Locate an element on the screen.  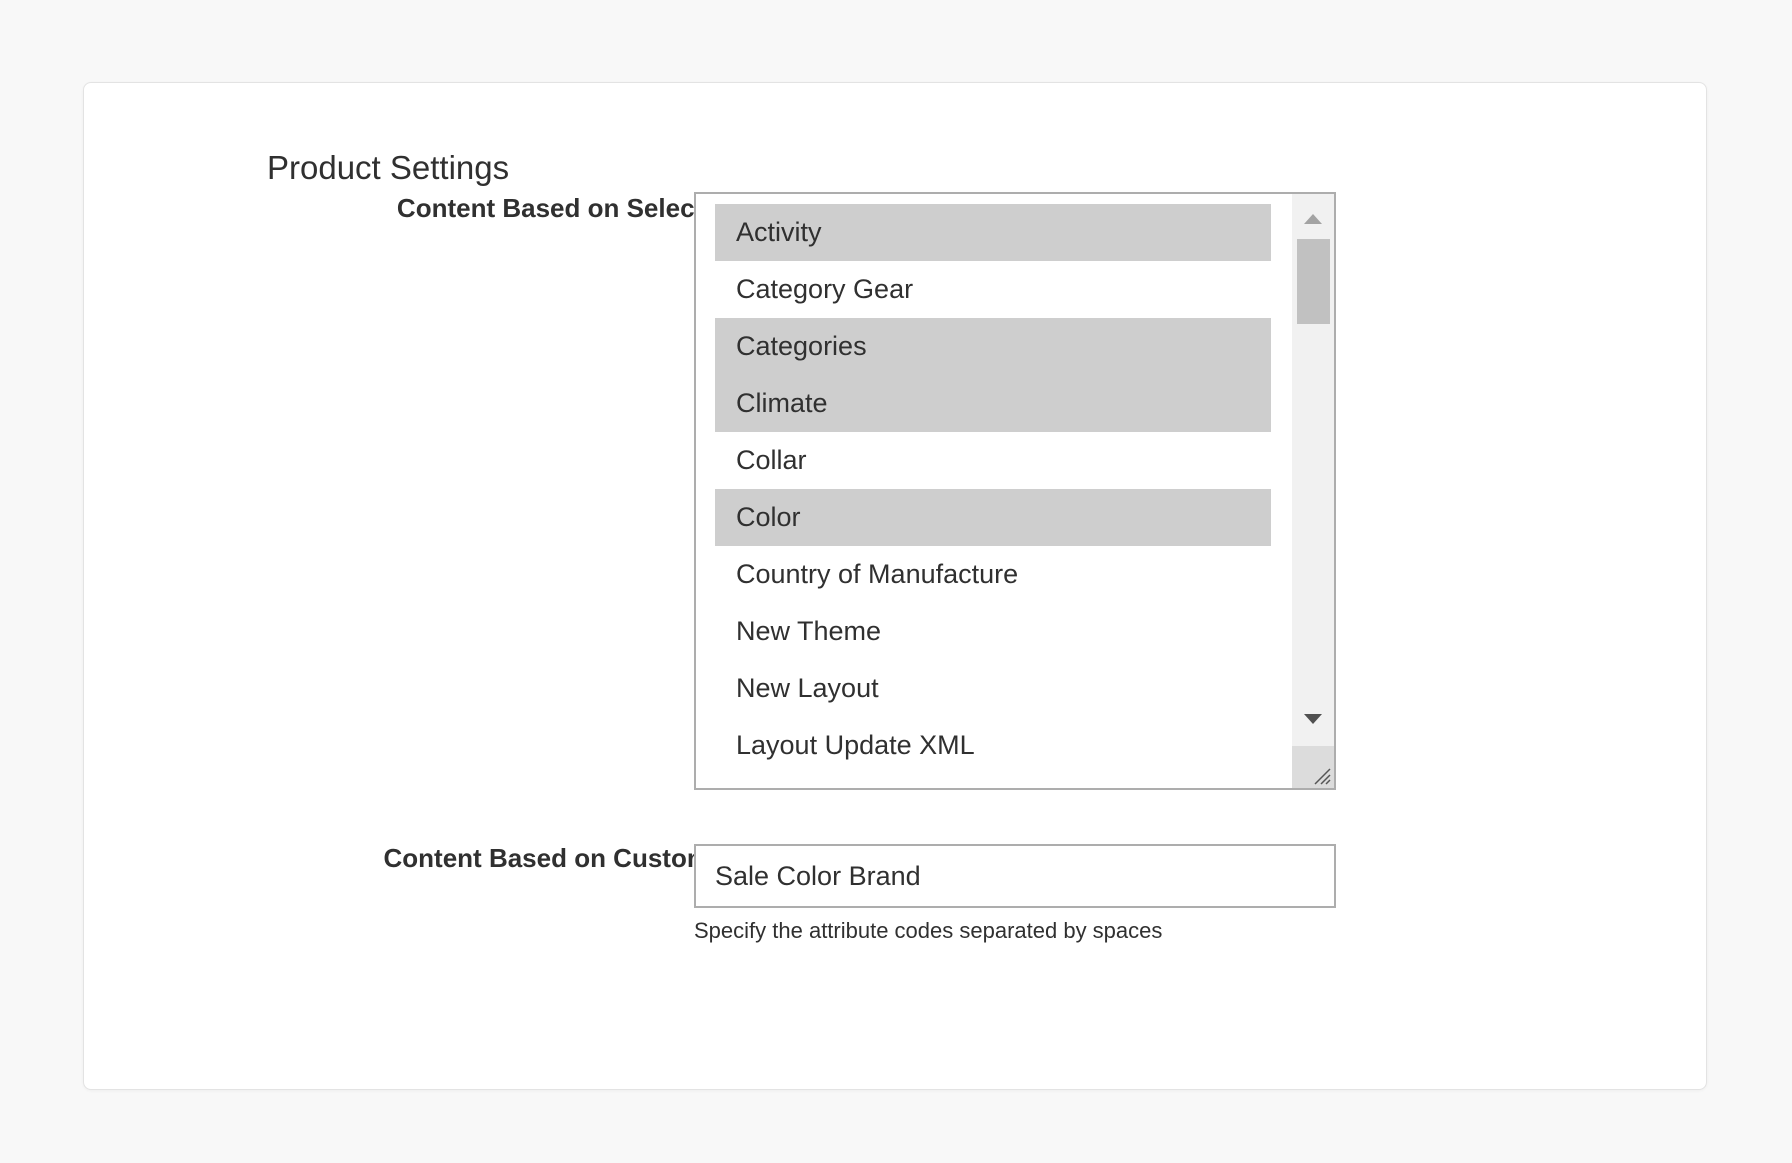
option-item: Climate is located at coordinates (993, 403).